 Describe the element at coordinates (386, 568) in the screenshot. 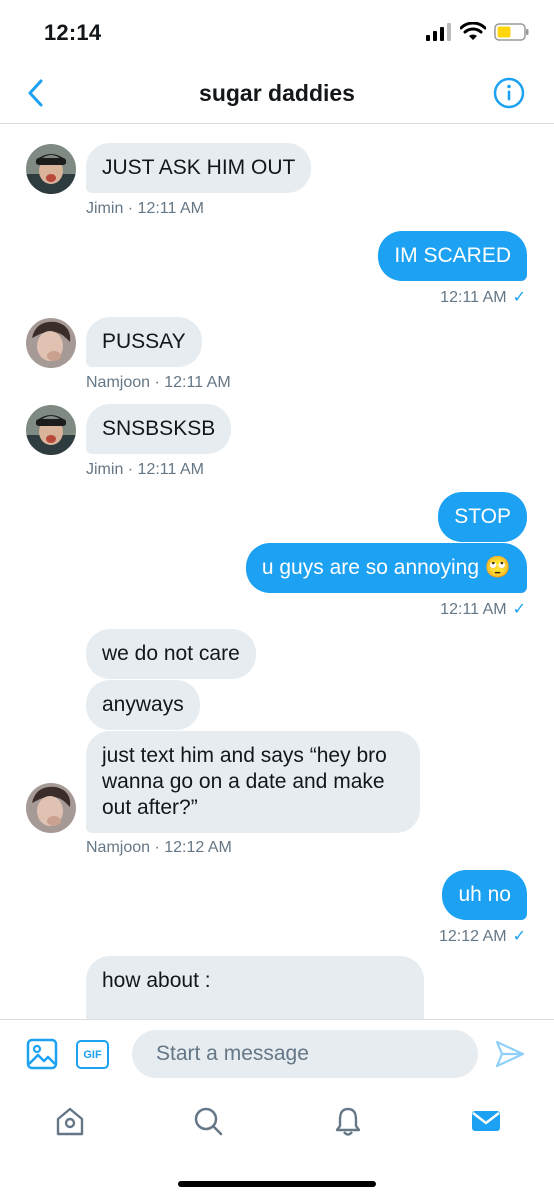

I see `message-bubble-outgoing: u guys are so annoying 🙄` at that location.